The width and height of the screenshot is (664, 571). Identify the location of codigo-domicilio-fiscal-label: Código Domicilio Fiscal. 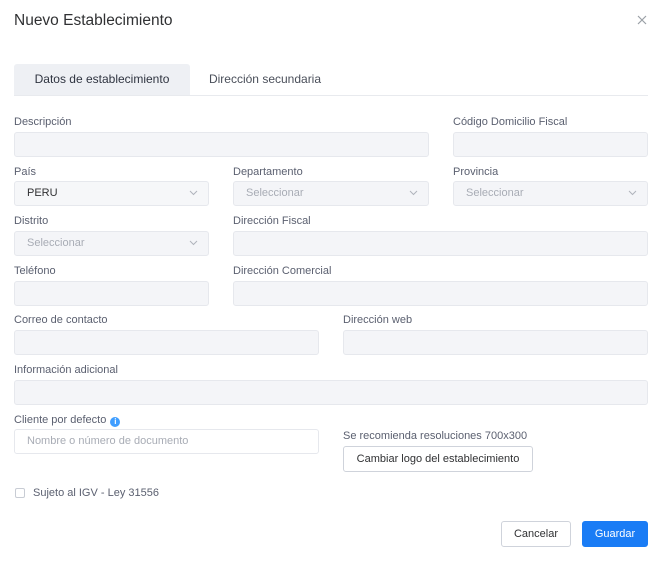
(510, 122).